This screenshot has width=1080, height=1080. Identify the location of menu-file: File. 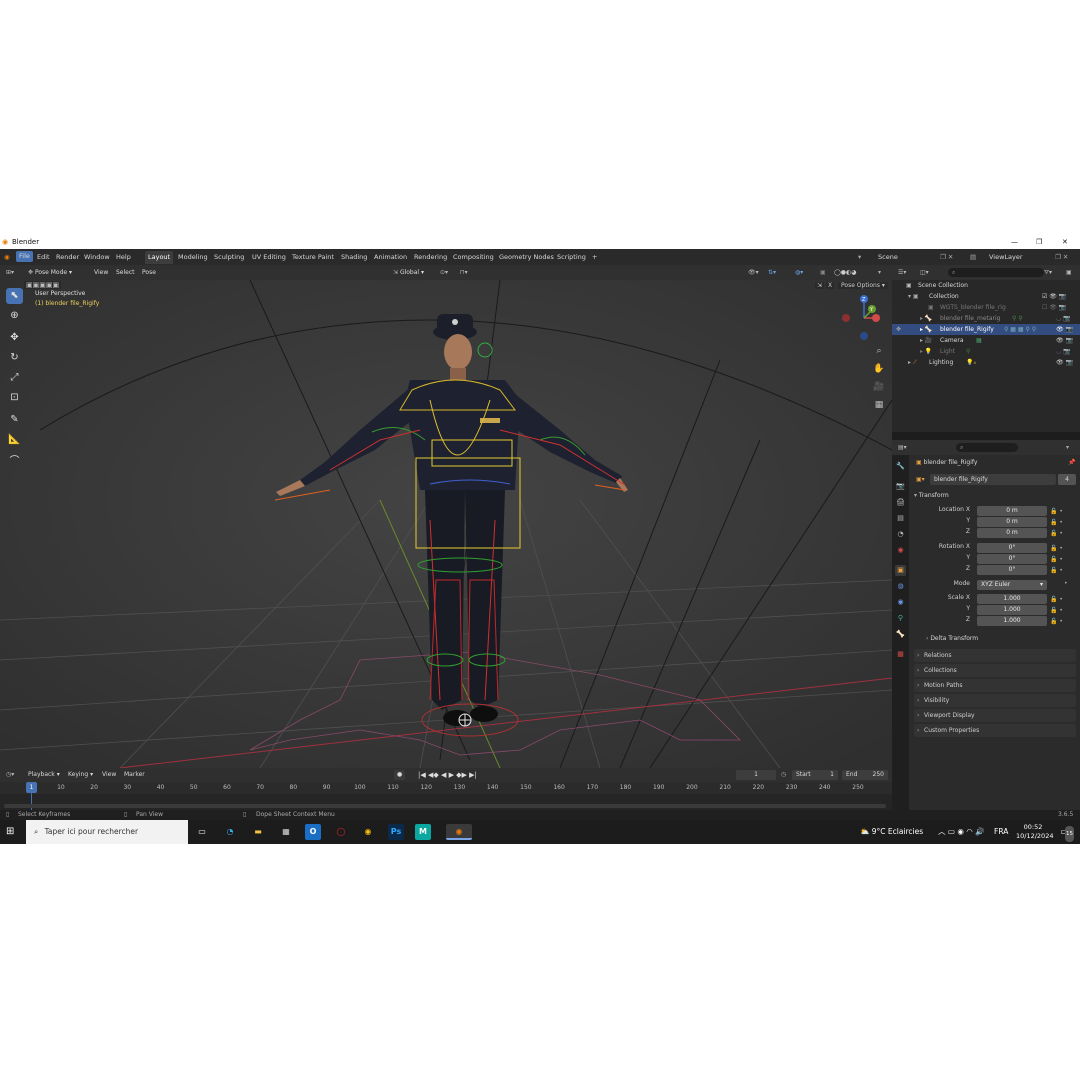
(24, 256).